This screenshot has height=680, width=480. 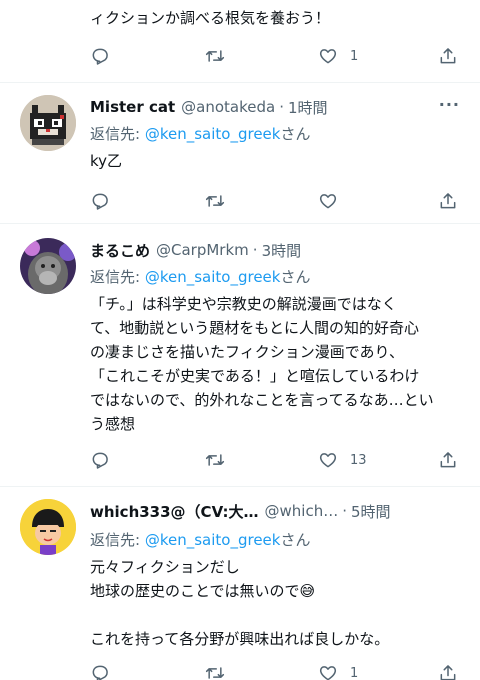 I want to click on more-button: ···, so click(x=449, y=104).